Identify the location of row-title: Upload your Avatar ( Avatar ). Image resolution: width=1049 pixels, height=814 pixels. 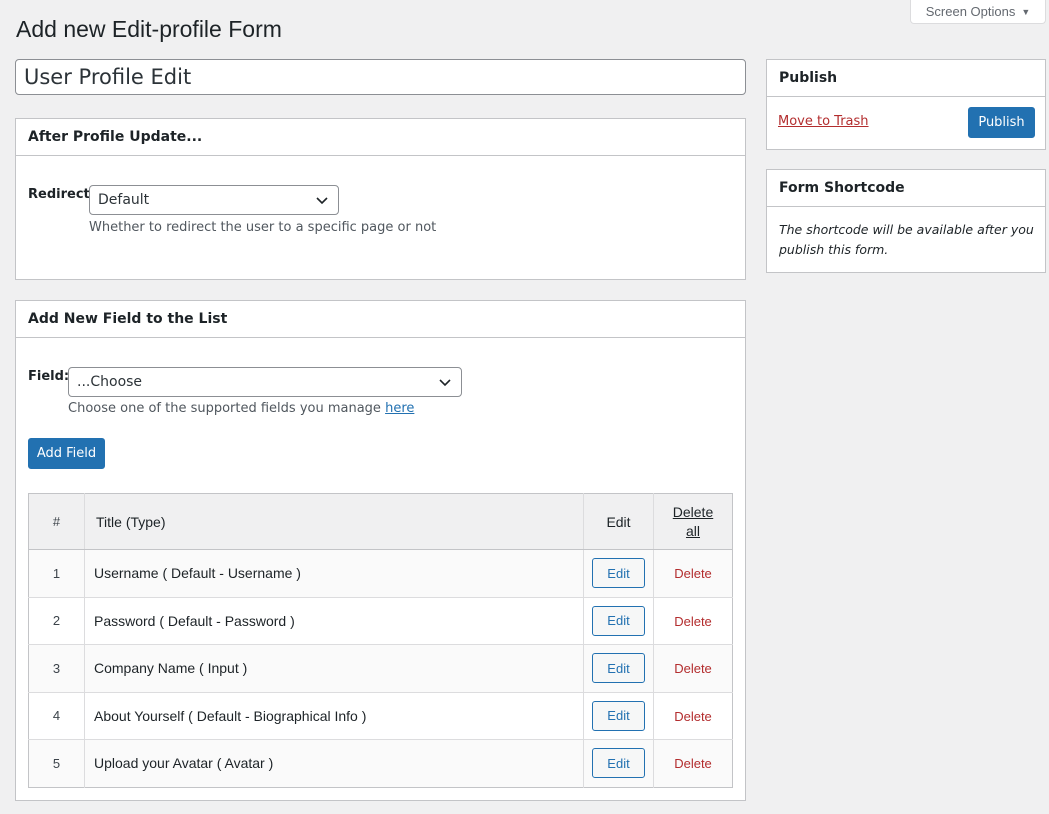
(334, 763).